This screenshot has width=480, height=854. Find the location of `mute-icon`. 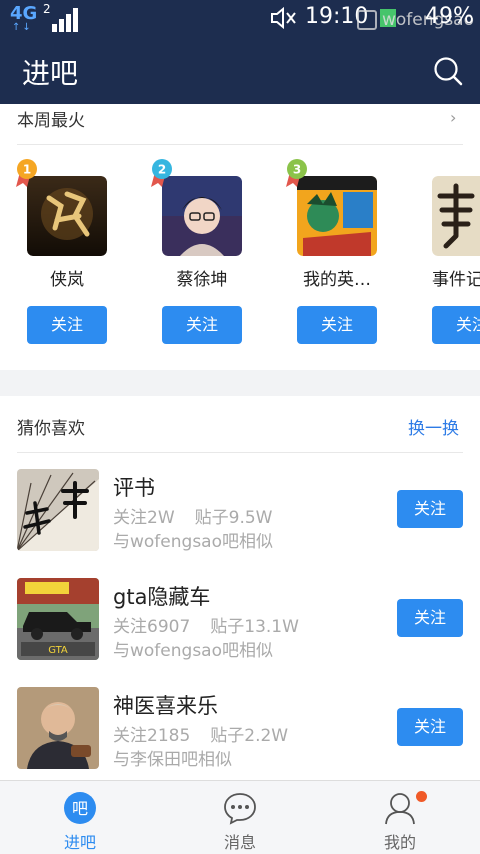

mute-icon is located at coordinates (283, 18).